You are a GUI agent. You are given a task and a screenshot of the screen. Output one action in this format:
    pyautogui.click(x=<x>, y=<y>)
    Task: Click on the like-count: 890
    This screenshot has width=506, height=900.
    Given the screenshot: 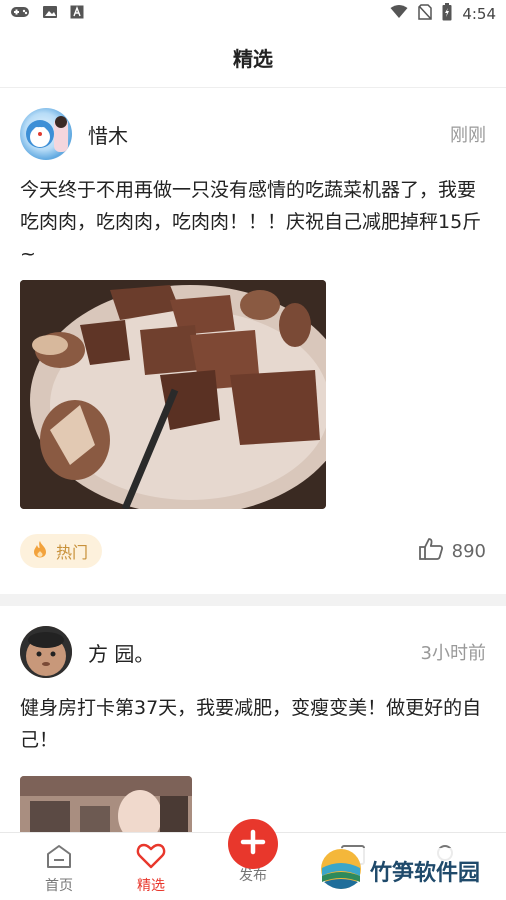 What is the action you would take?
    pyautogui.click(x=468, y=551)
    